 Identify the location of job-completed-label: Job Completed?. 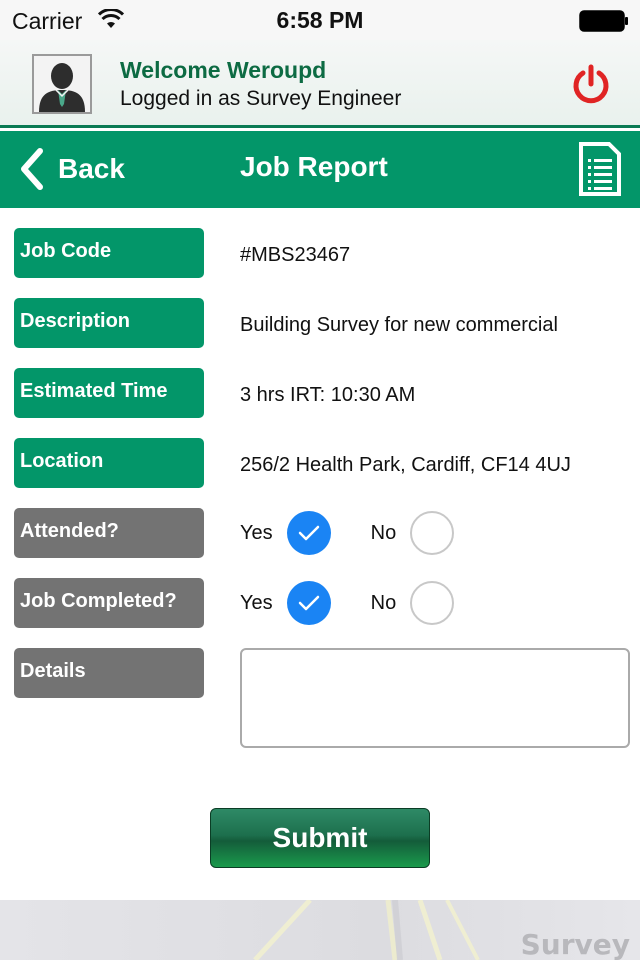
(109, 603).